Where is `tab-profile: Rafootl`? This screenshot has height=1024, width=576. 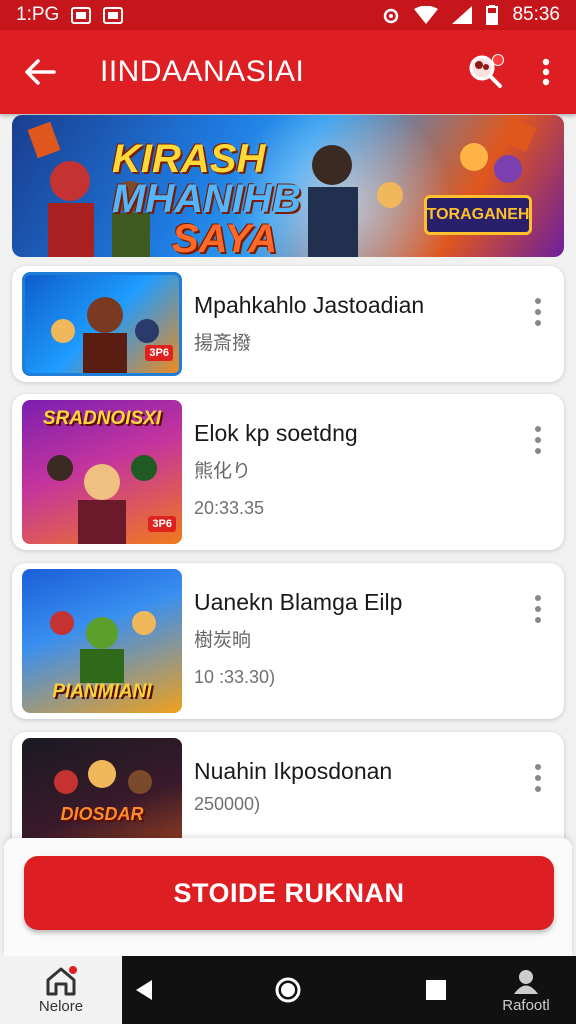 tab-profile: Rafootl is located at coordinates (526, 990).